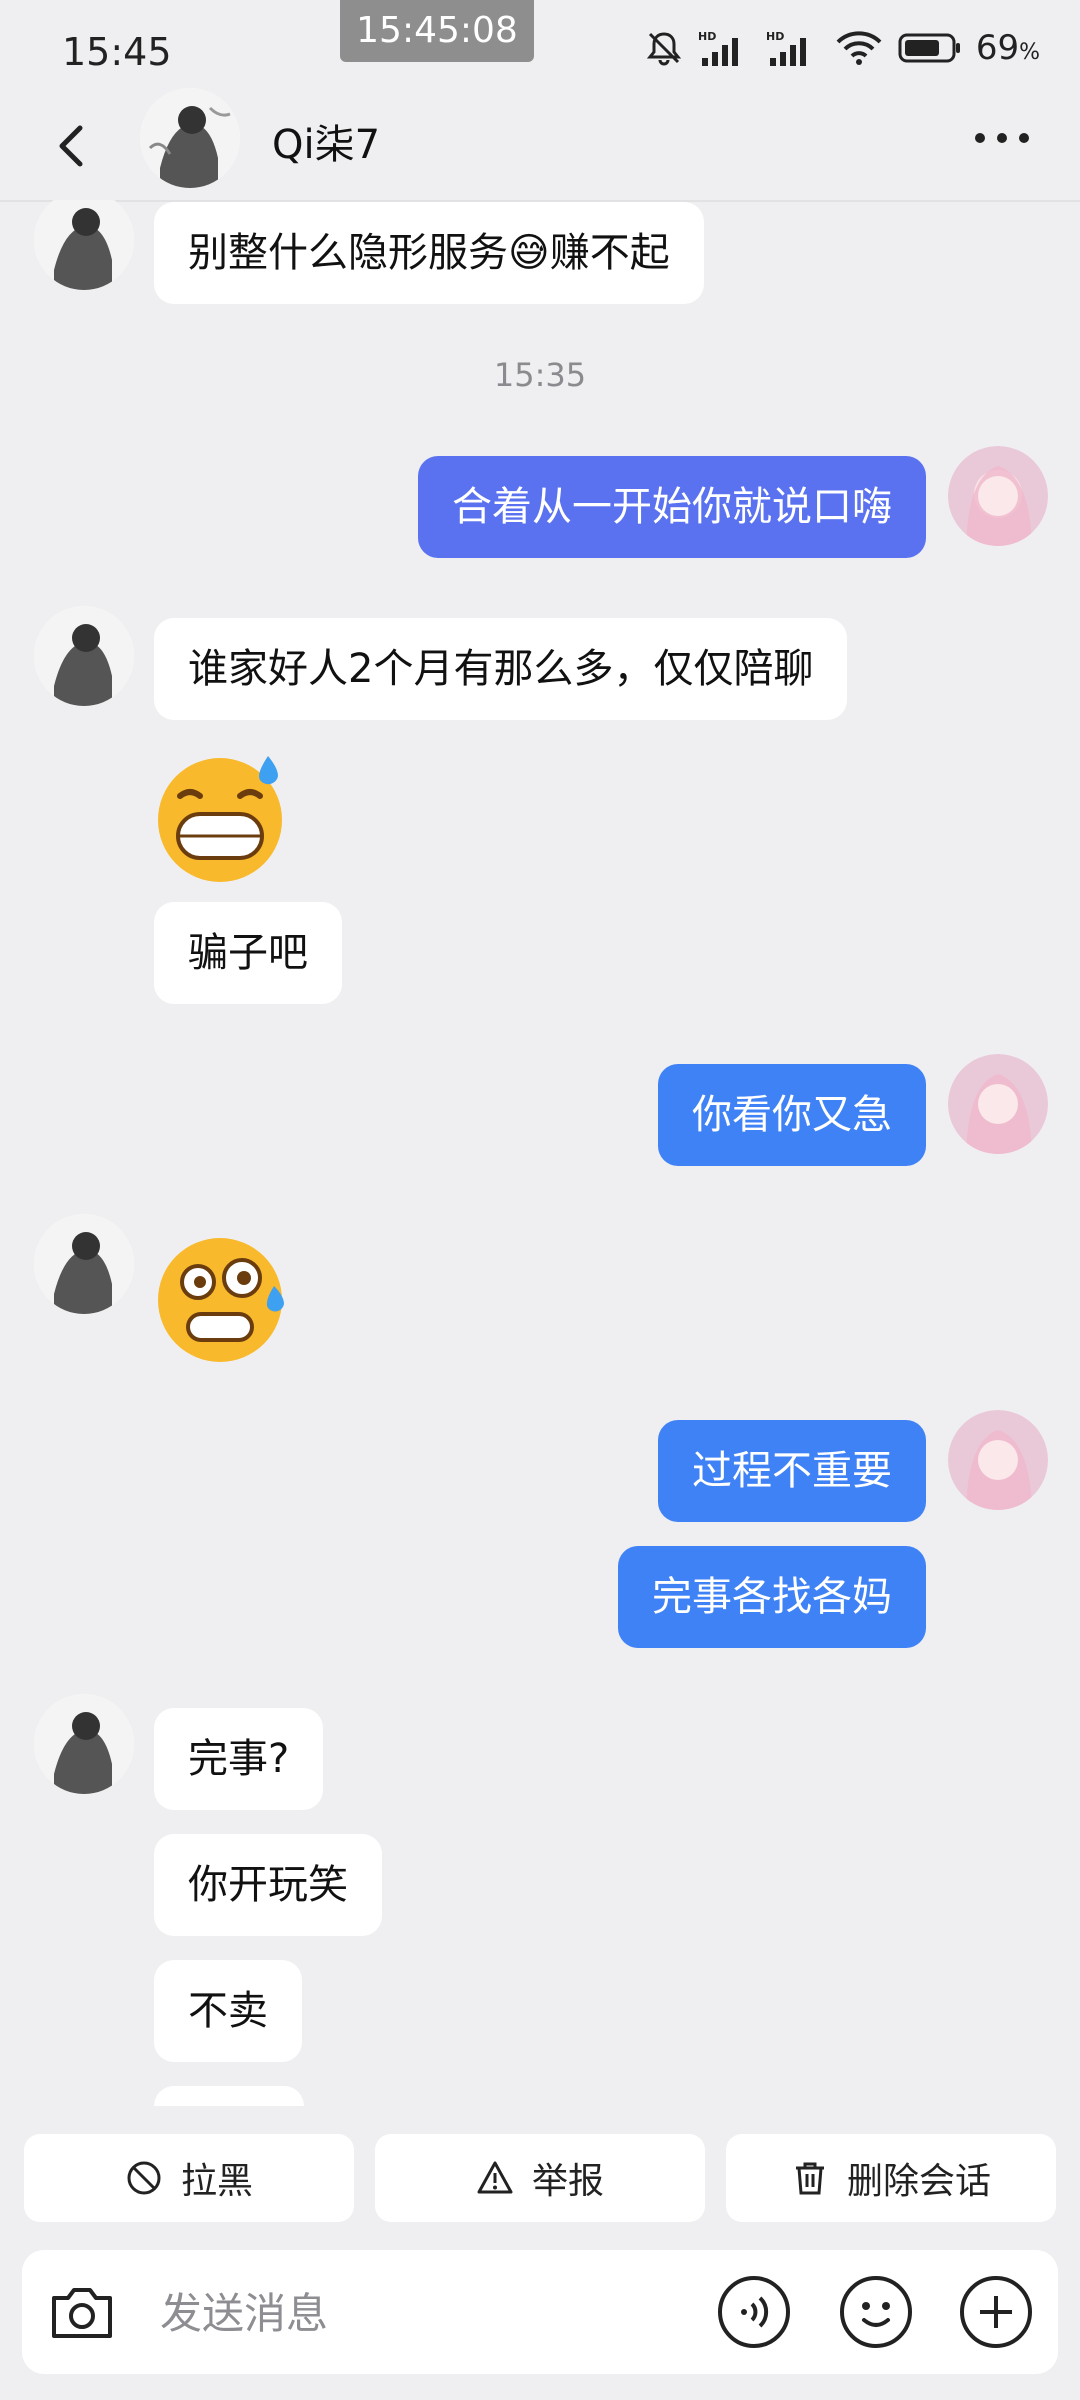  What do you see at coordinates (495, 2177) in the screenshot?
I see `warning-icon` at bounding box center [495, 2177].